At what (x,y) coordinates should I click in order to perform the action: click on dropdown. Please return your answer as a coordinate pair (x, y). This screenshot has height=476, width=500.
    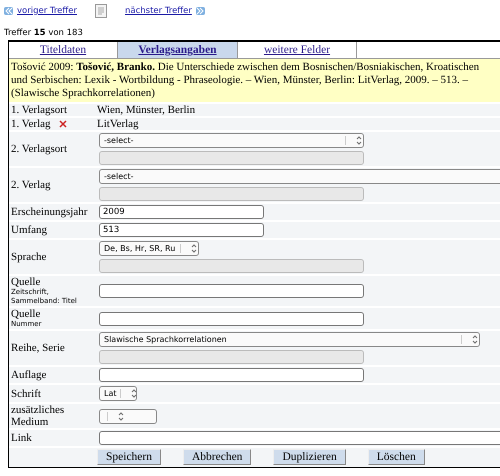
    Looking at the image, I should click on (128, 416).